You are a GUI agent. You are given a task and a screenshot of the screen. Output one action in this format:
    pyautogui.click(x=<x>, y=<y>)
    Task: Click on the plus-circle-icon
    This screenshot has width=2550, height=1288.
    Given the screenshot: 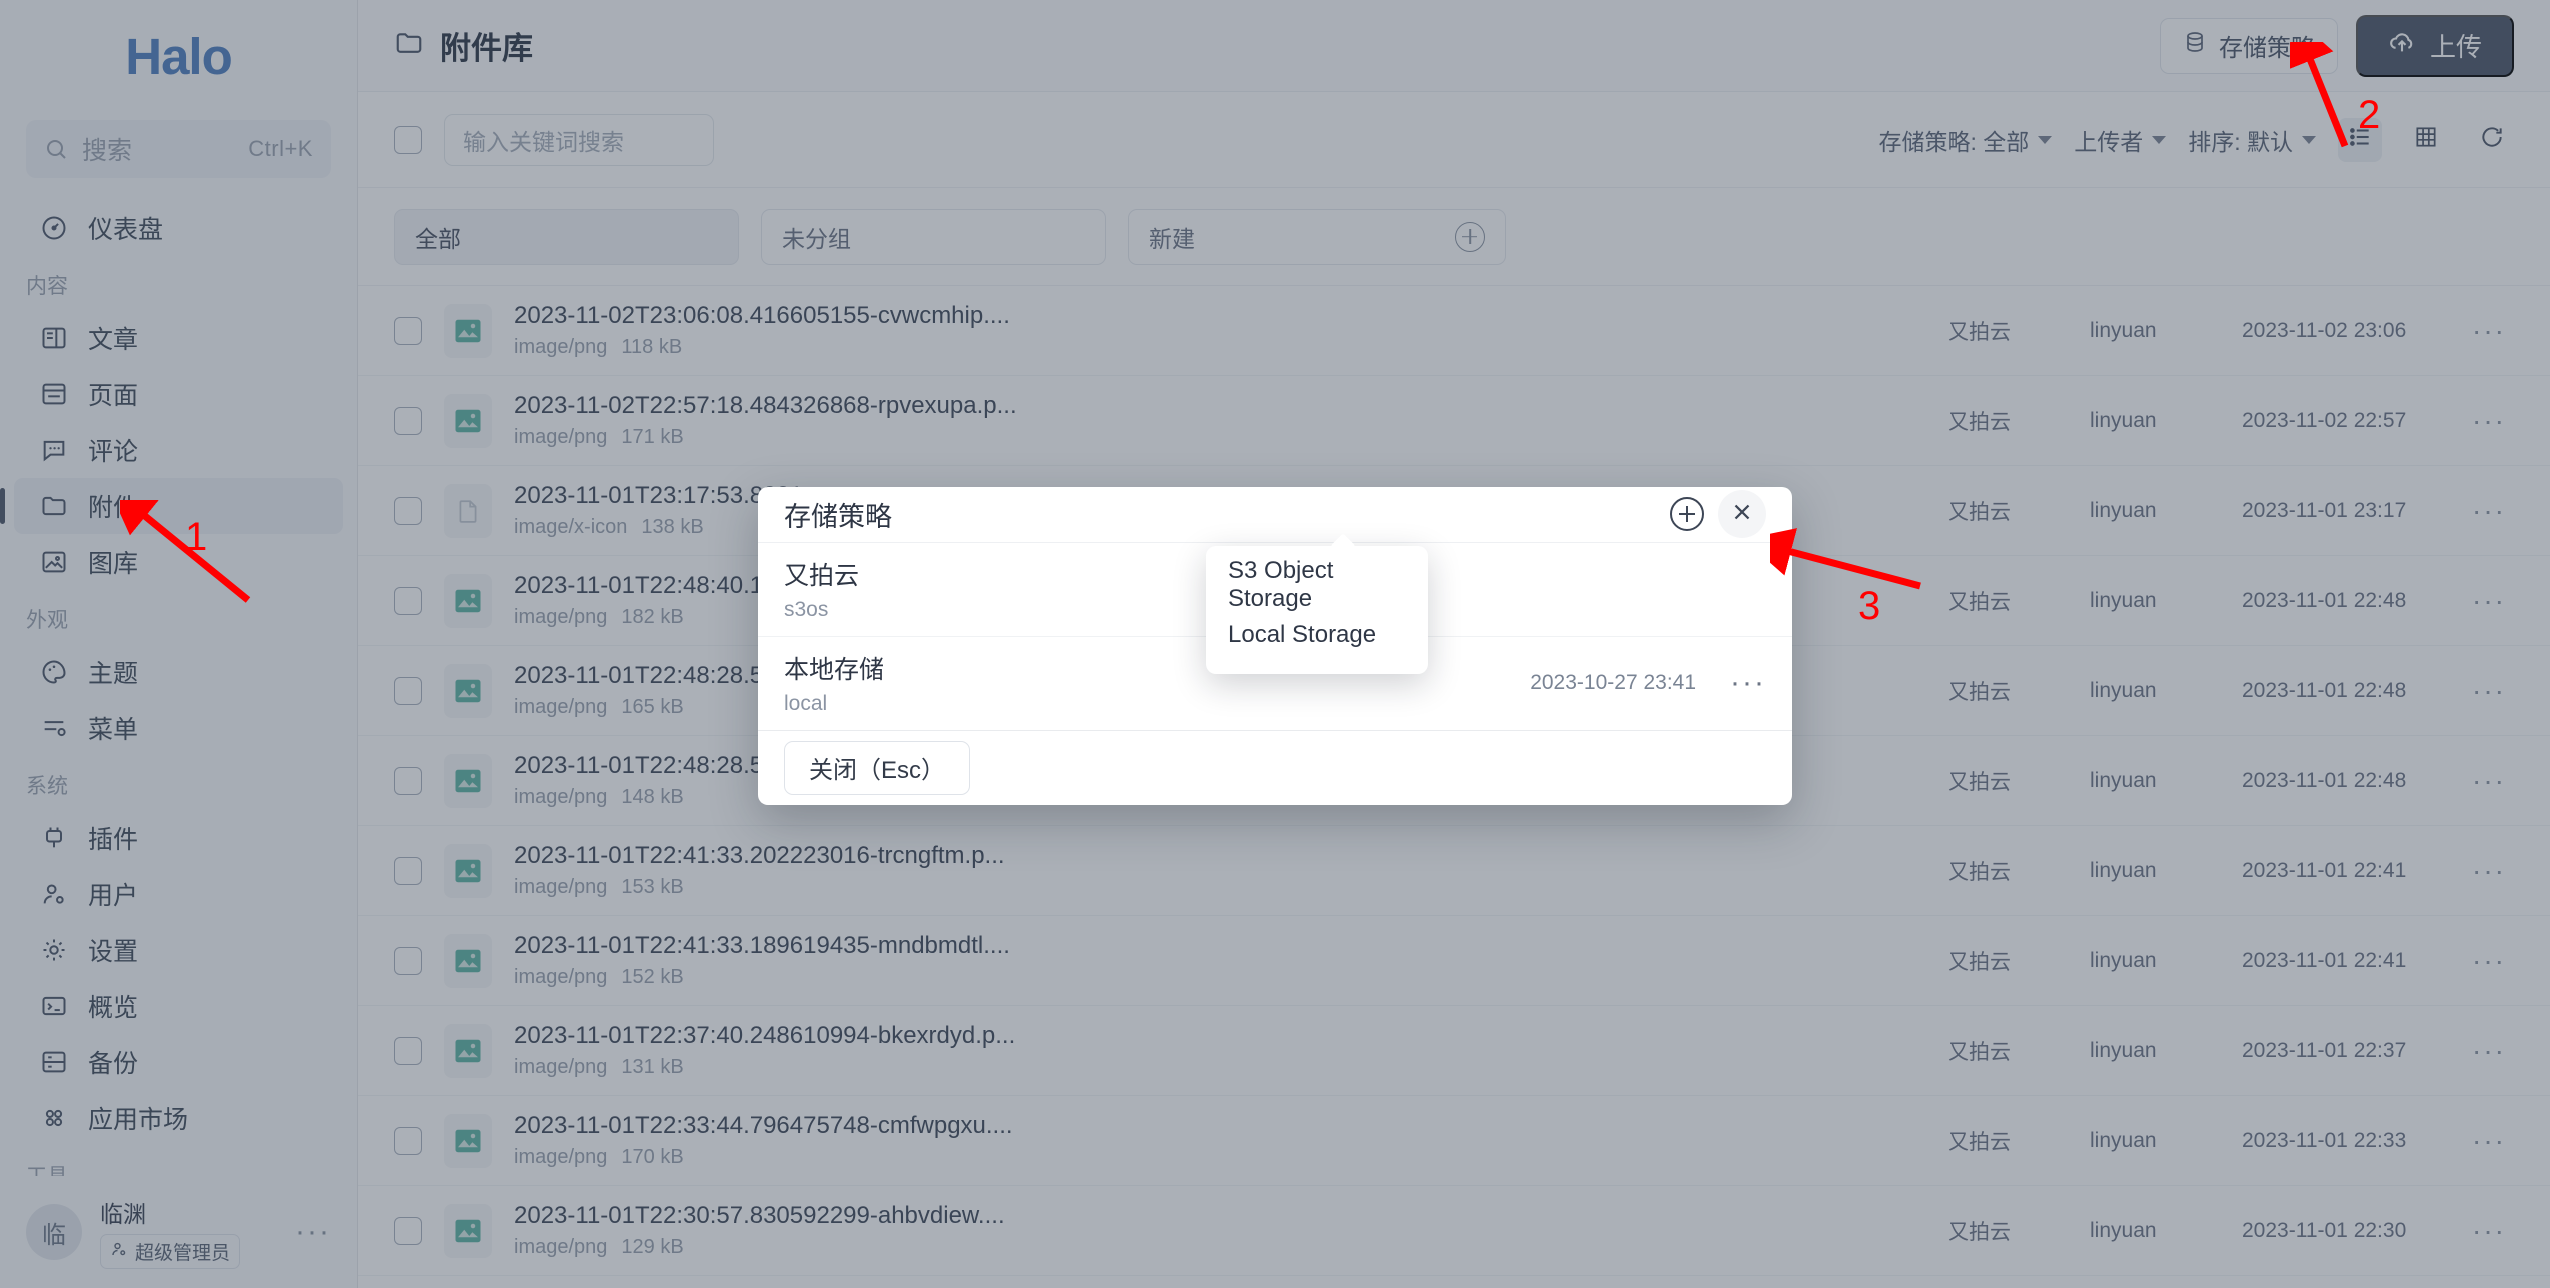 What is the action you would take?
    pyautogui.click(x=1687, y=514)
    